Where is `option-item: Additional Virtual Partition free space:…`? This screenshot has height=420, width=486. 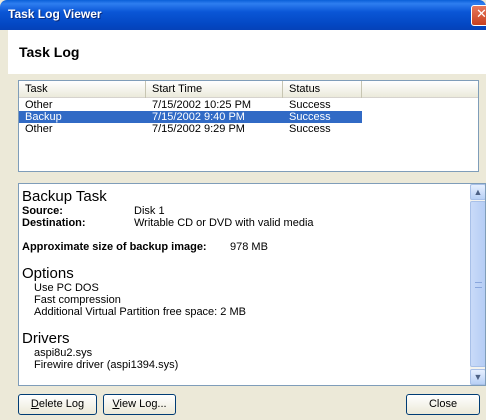 option-item: Additional Virtual Partition free space:… is located at coordinates (140, 312).